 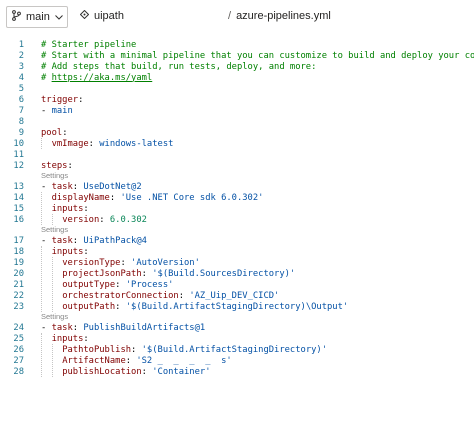 What do you see at coordinates (57, 165) in the screenshot?
I see `code-text: steps:` at bounding box center [57, 165].